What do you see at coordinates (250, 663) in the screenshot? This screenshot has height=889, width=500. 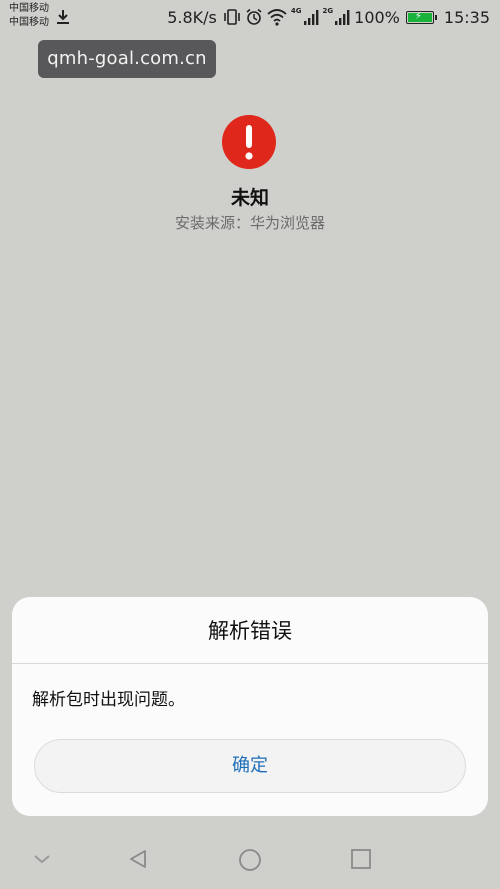 I see `dialog-divider` at bounding box center [250, 663].